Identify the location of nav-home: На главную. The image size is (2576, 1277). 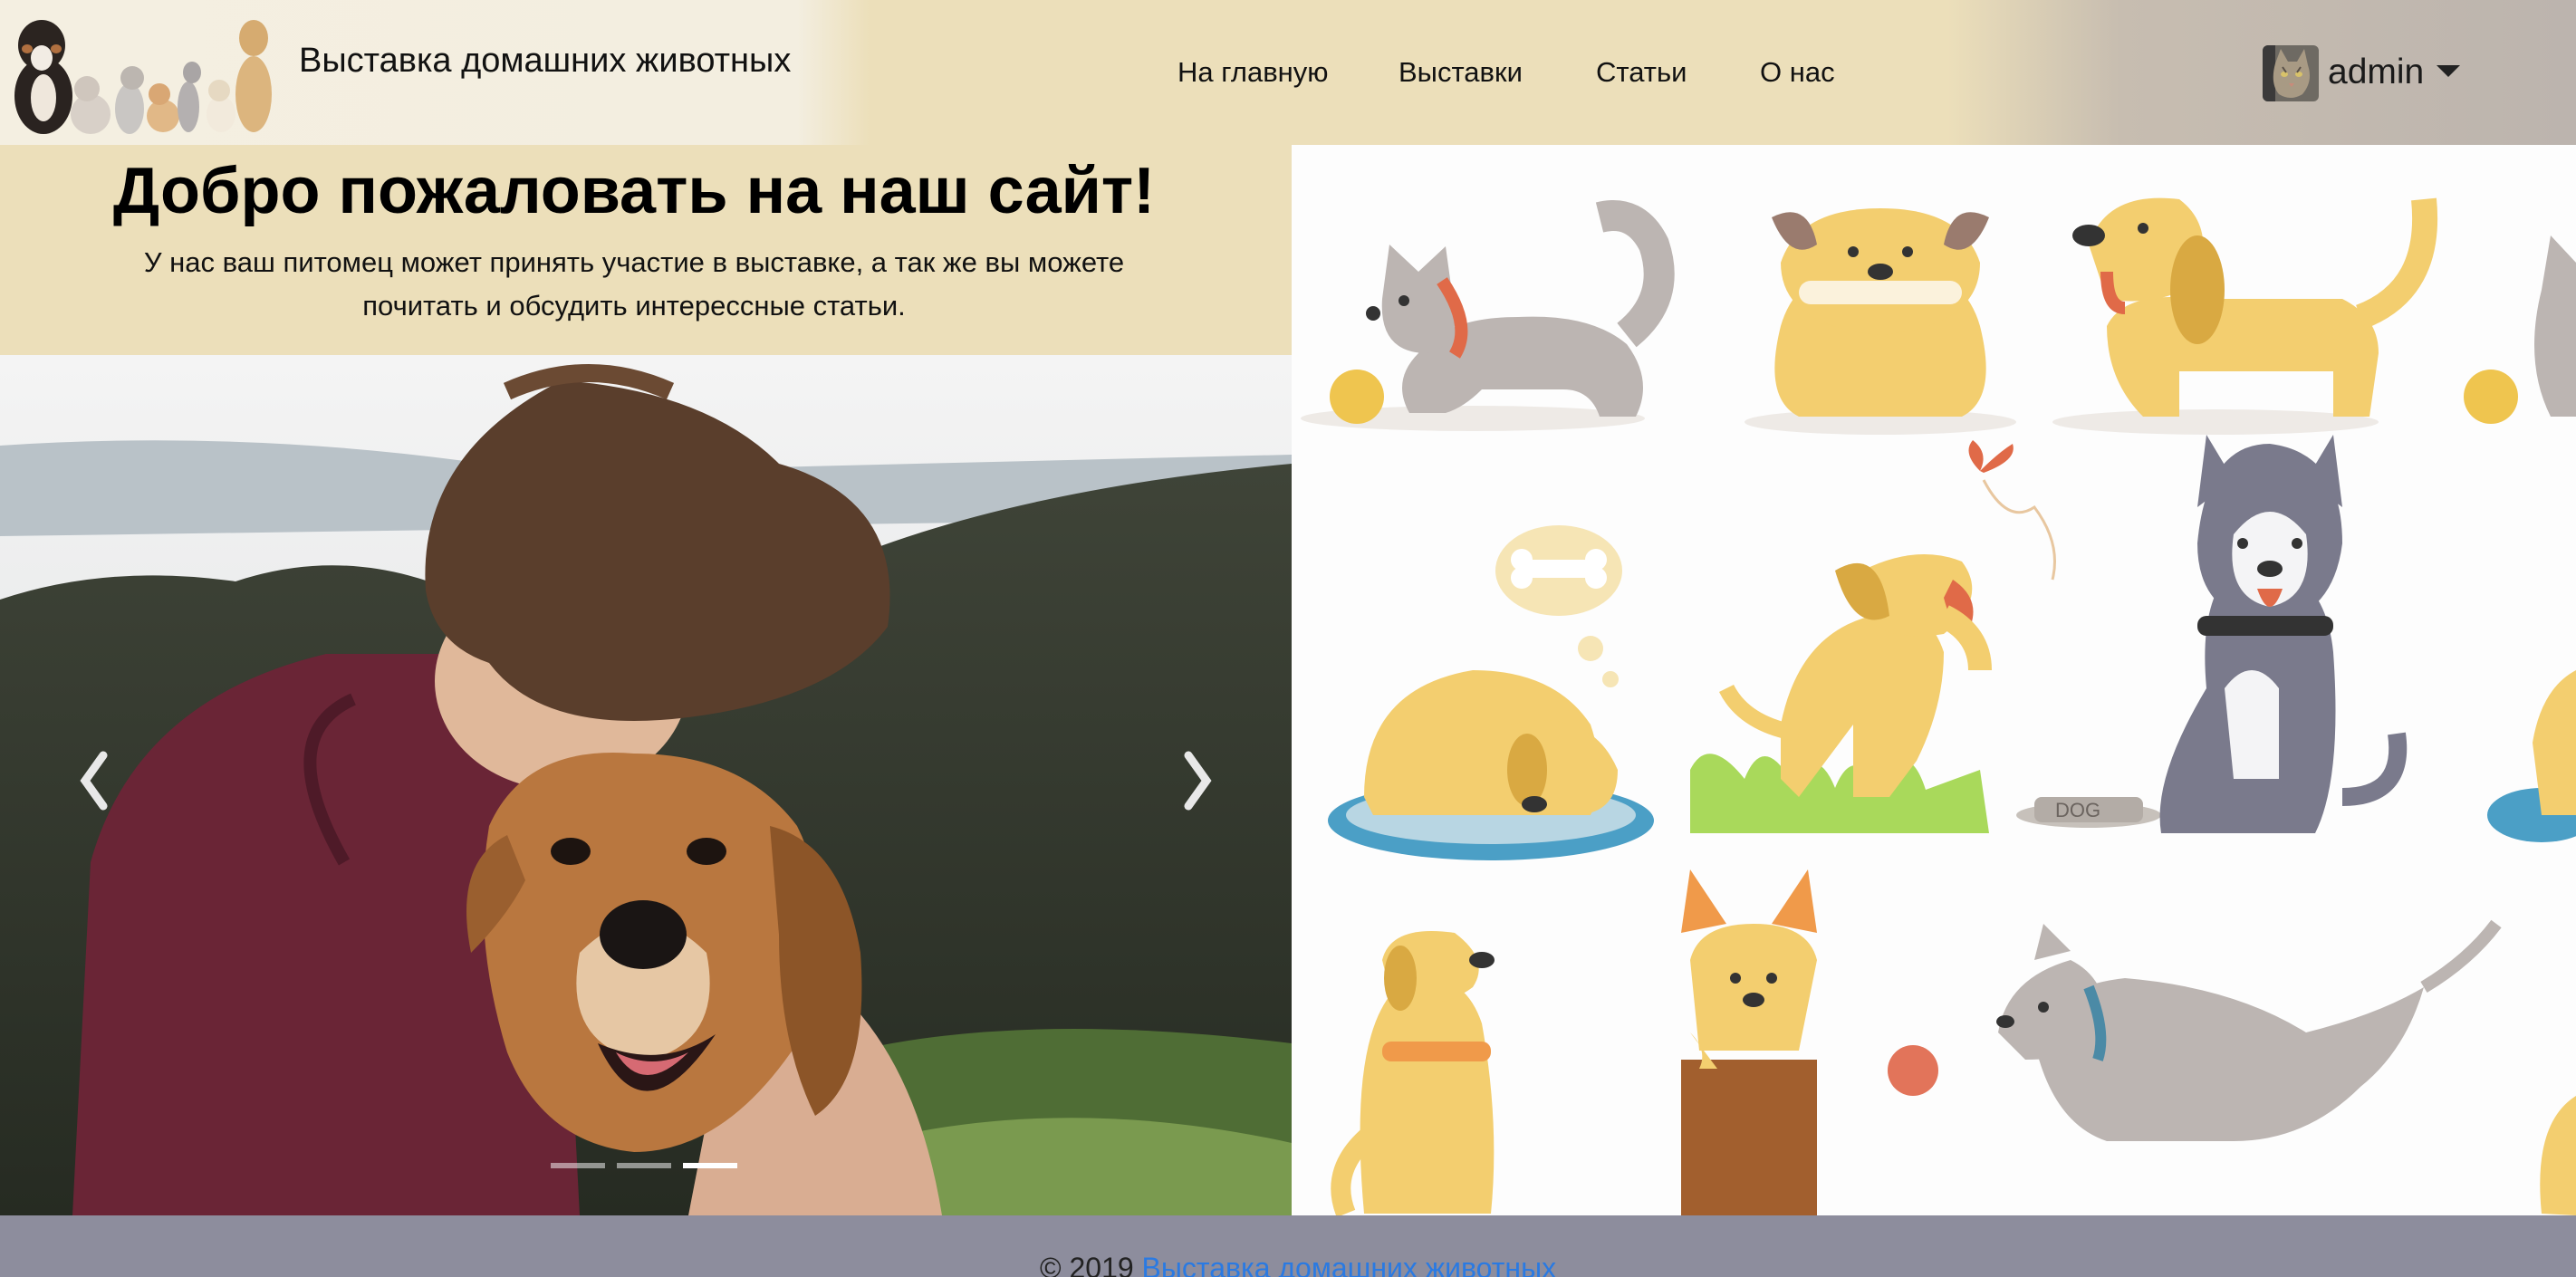
(1253, 73).